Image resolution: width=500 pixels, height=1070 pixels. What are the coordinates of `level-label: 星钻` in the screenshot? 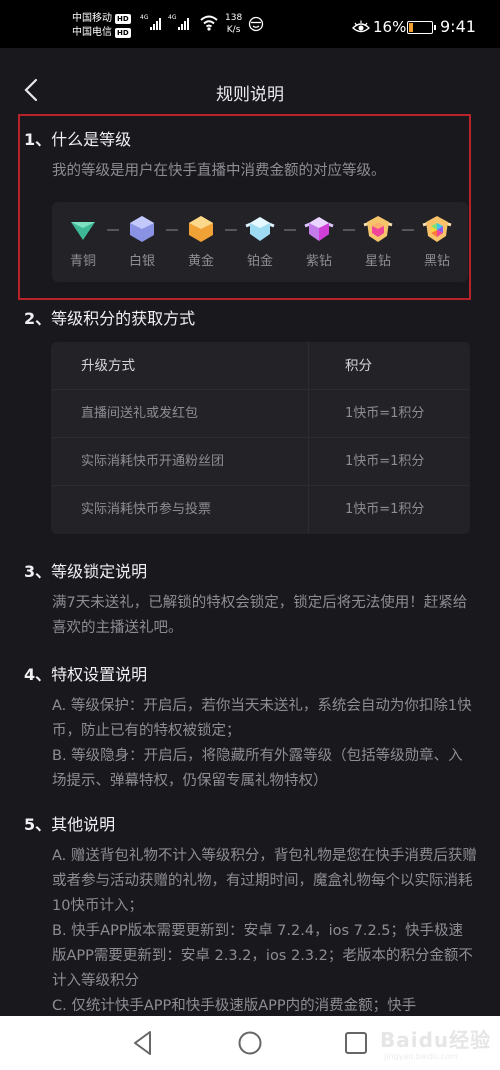 It's located at (377, 261).